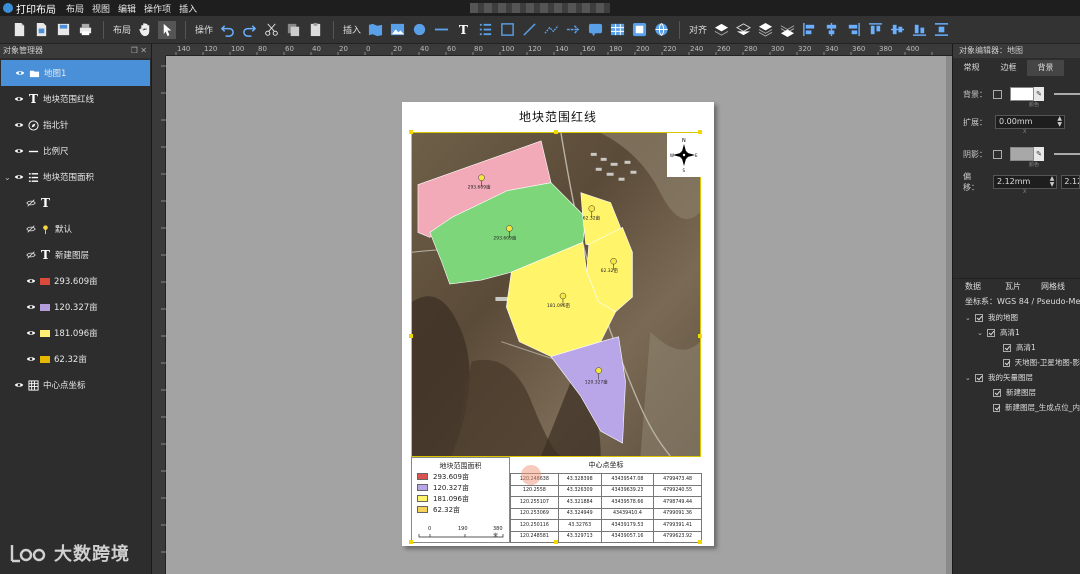 The width and height of the screenshot is (1080, 574). What do you see at coordinates (1016, 377) in the screenshot?
I see `tree-item-vector-layers: ⌄ 我的矢量图层` at bounding box center [1016, 377].